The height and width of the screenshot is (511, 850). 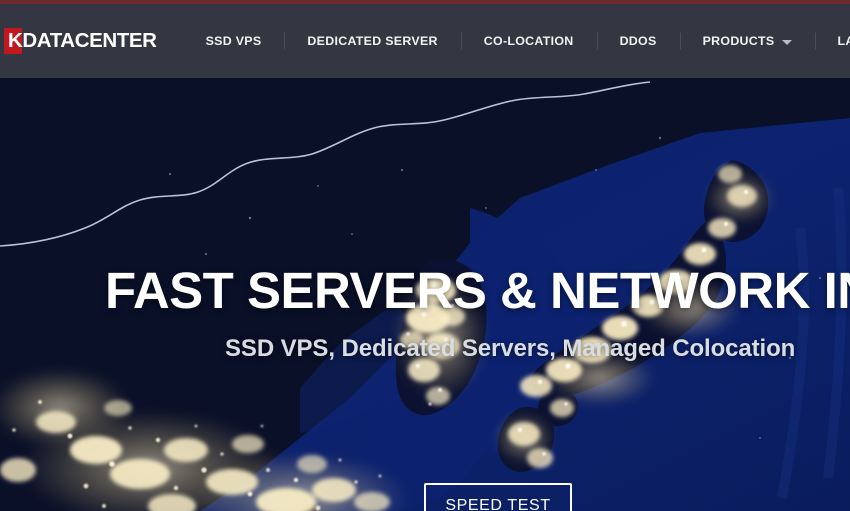 What do you see at coordinates (832, 41) in the screenshot?
I see `nav-item-language: LANGUAGE` at bounding box center [832, 41].